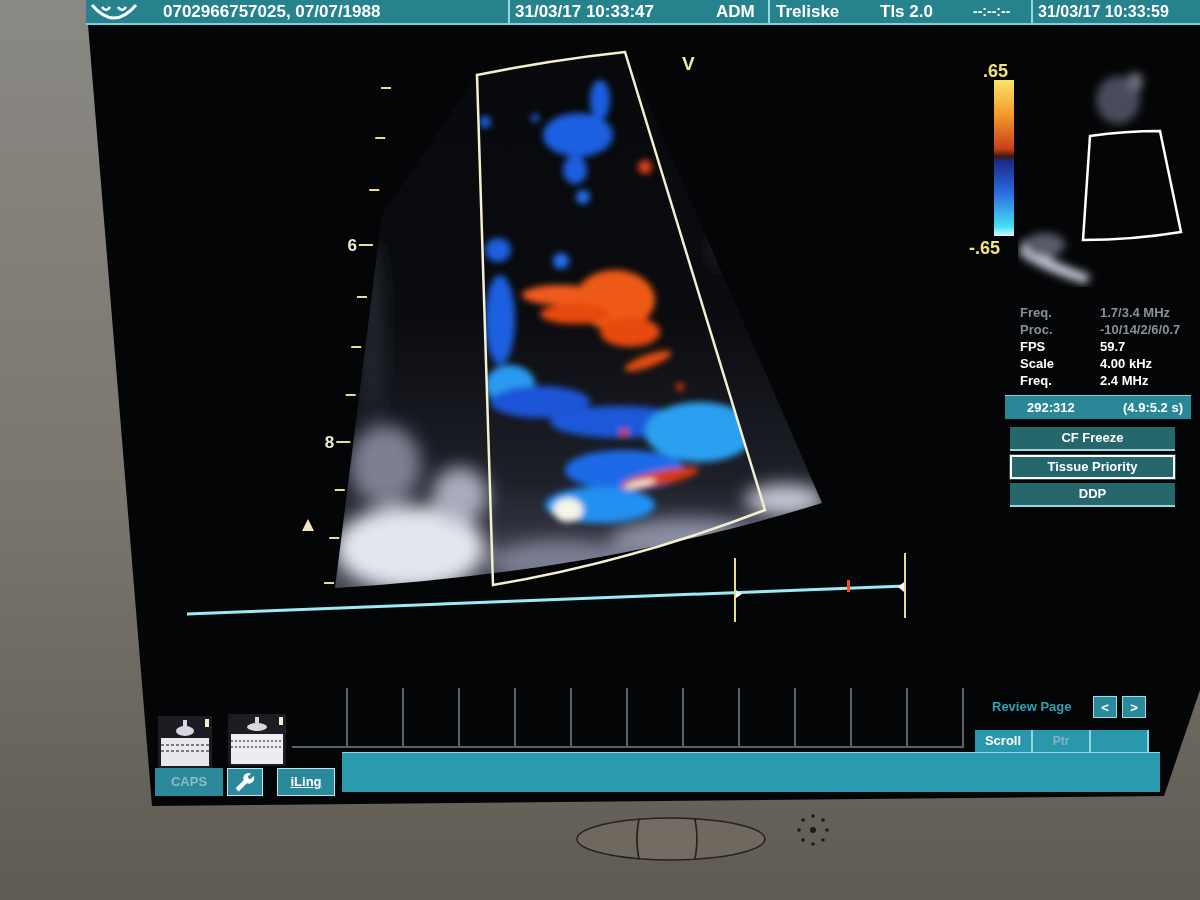  Describe the element at coordinates (1032, 707) in the screenshot. I see `review-page-label: Review Page` at that location.